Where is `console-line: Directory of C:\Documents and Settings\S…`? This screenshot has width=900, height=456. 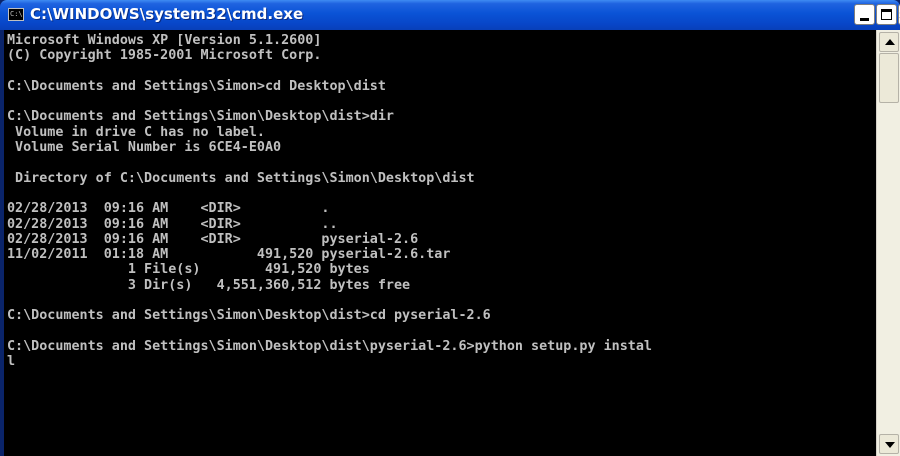 console-line: Directory of C:\Documents and Settings\S… is located at coordinates (241, 178).